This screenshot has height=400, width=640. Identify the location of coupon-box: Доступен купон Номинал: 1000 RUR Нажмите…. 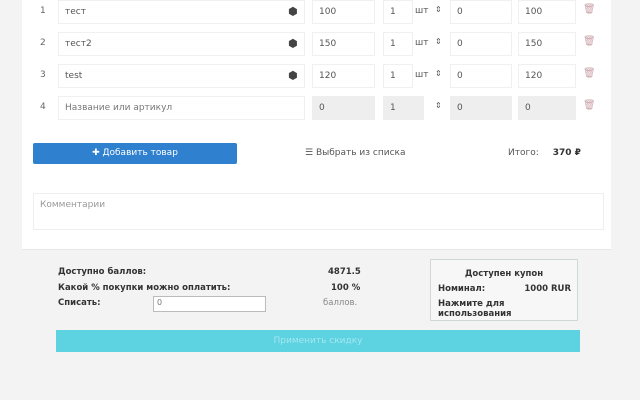
(504, 290).